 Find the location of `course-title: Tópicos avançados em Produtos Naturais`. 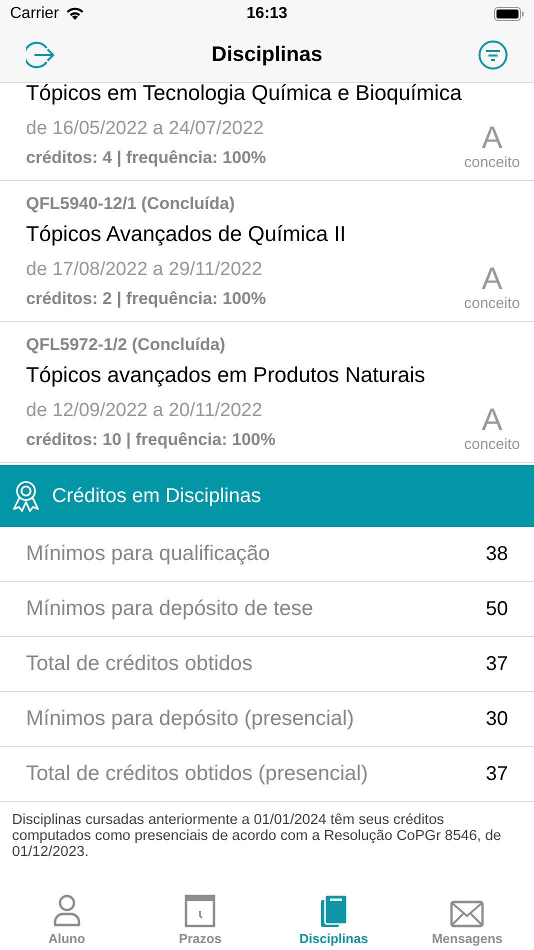

course-title: Tópicos avançados em Produtos Naturais is located at coordinates (226, 375).